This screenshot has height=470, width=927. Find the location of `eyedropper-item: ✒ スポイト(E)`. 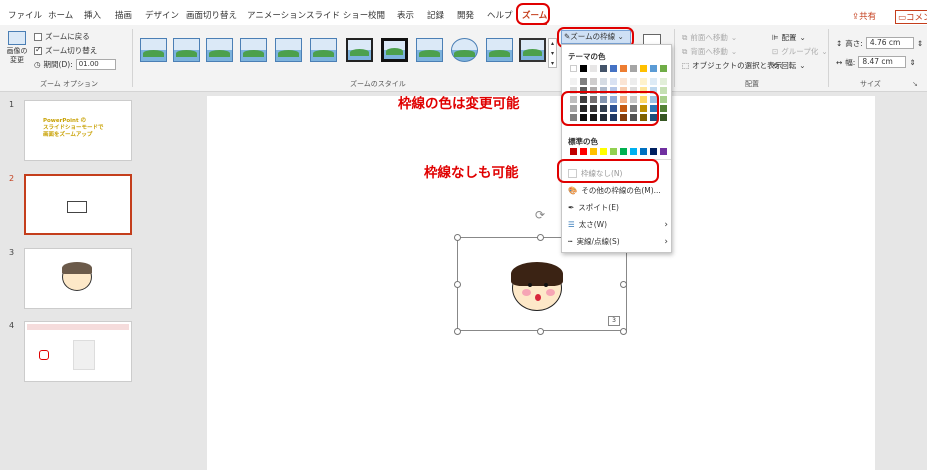

eyedropper-item: ✒ スポイト(E) is located at coordinates (618, 207).